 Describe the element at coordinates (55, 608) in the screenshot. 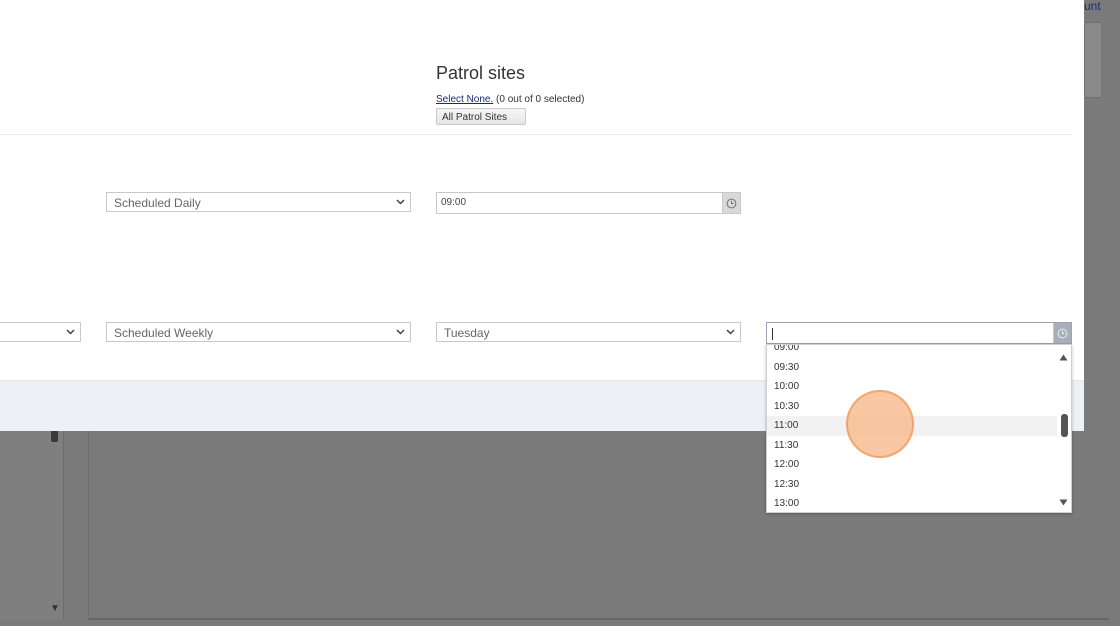

I see `background-scroll-down-icon: ▼` at that location.